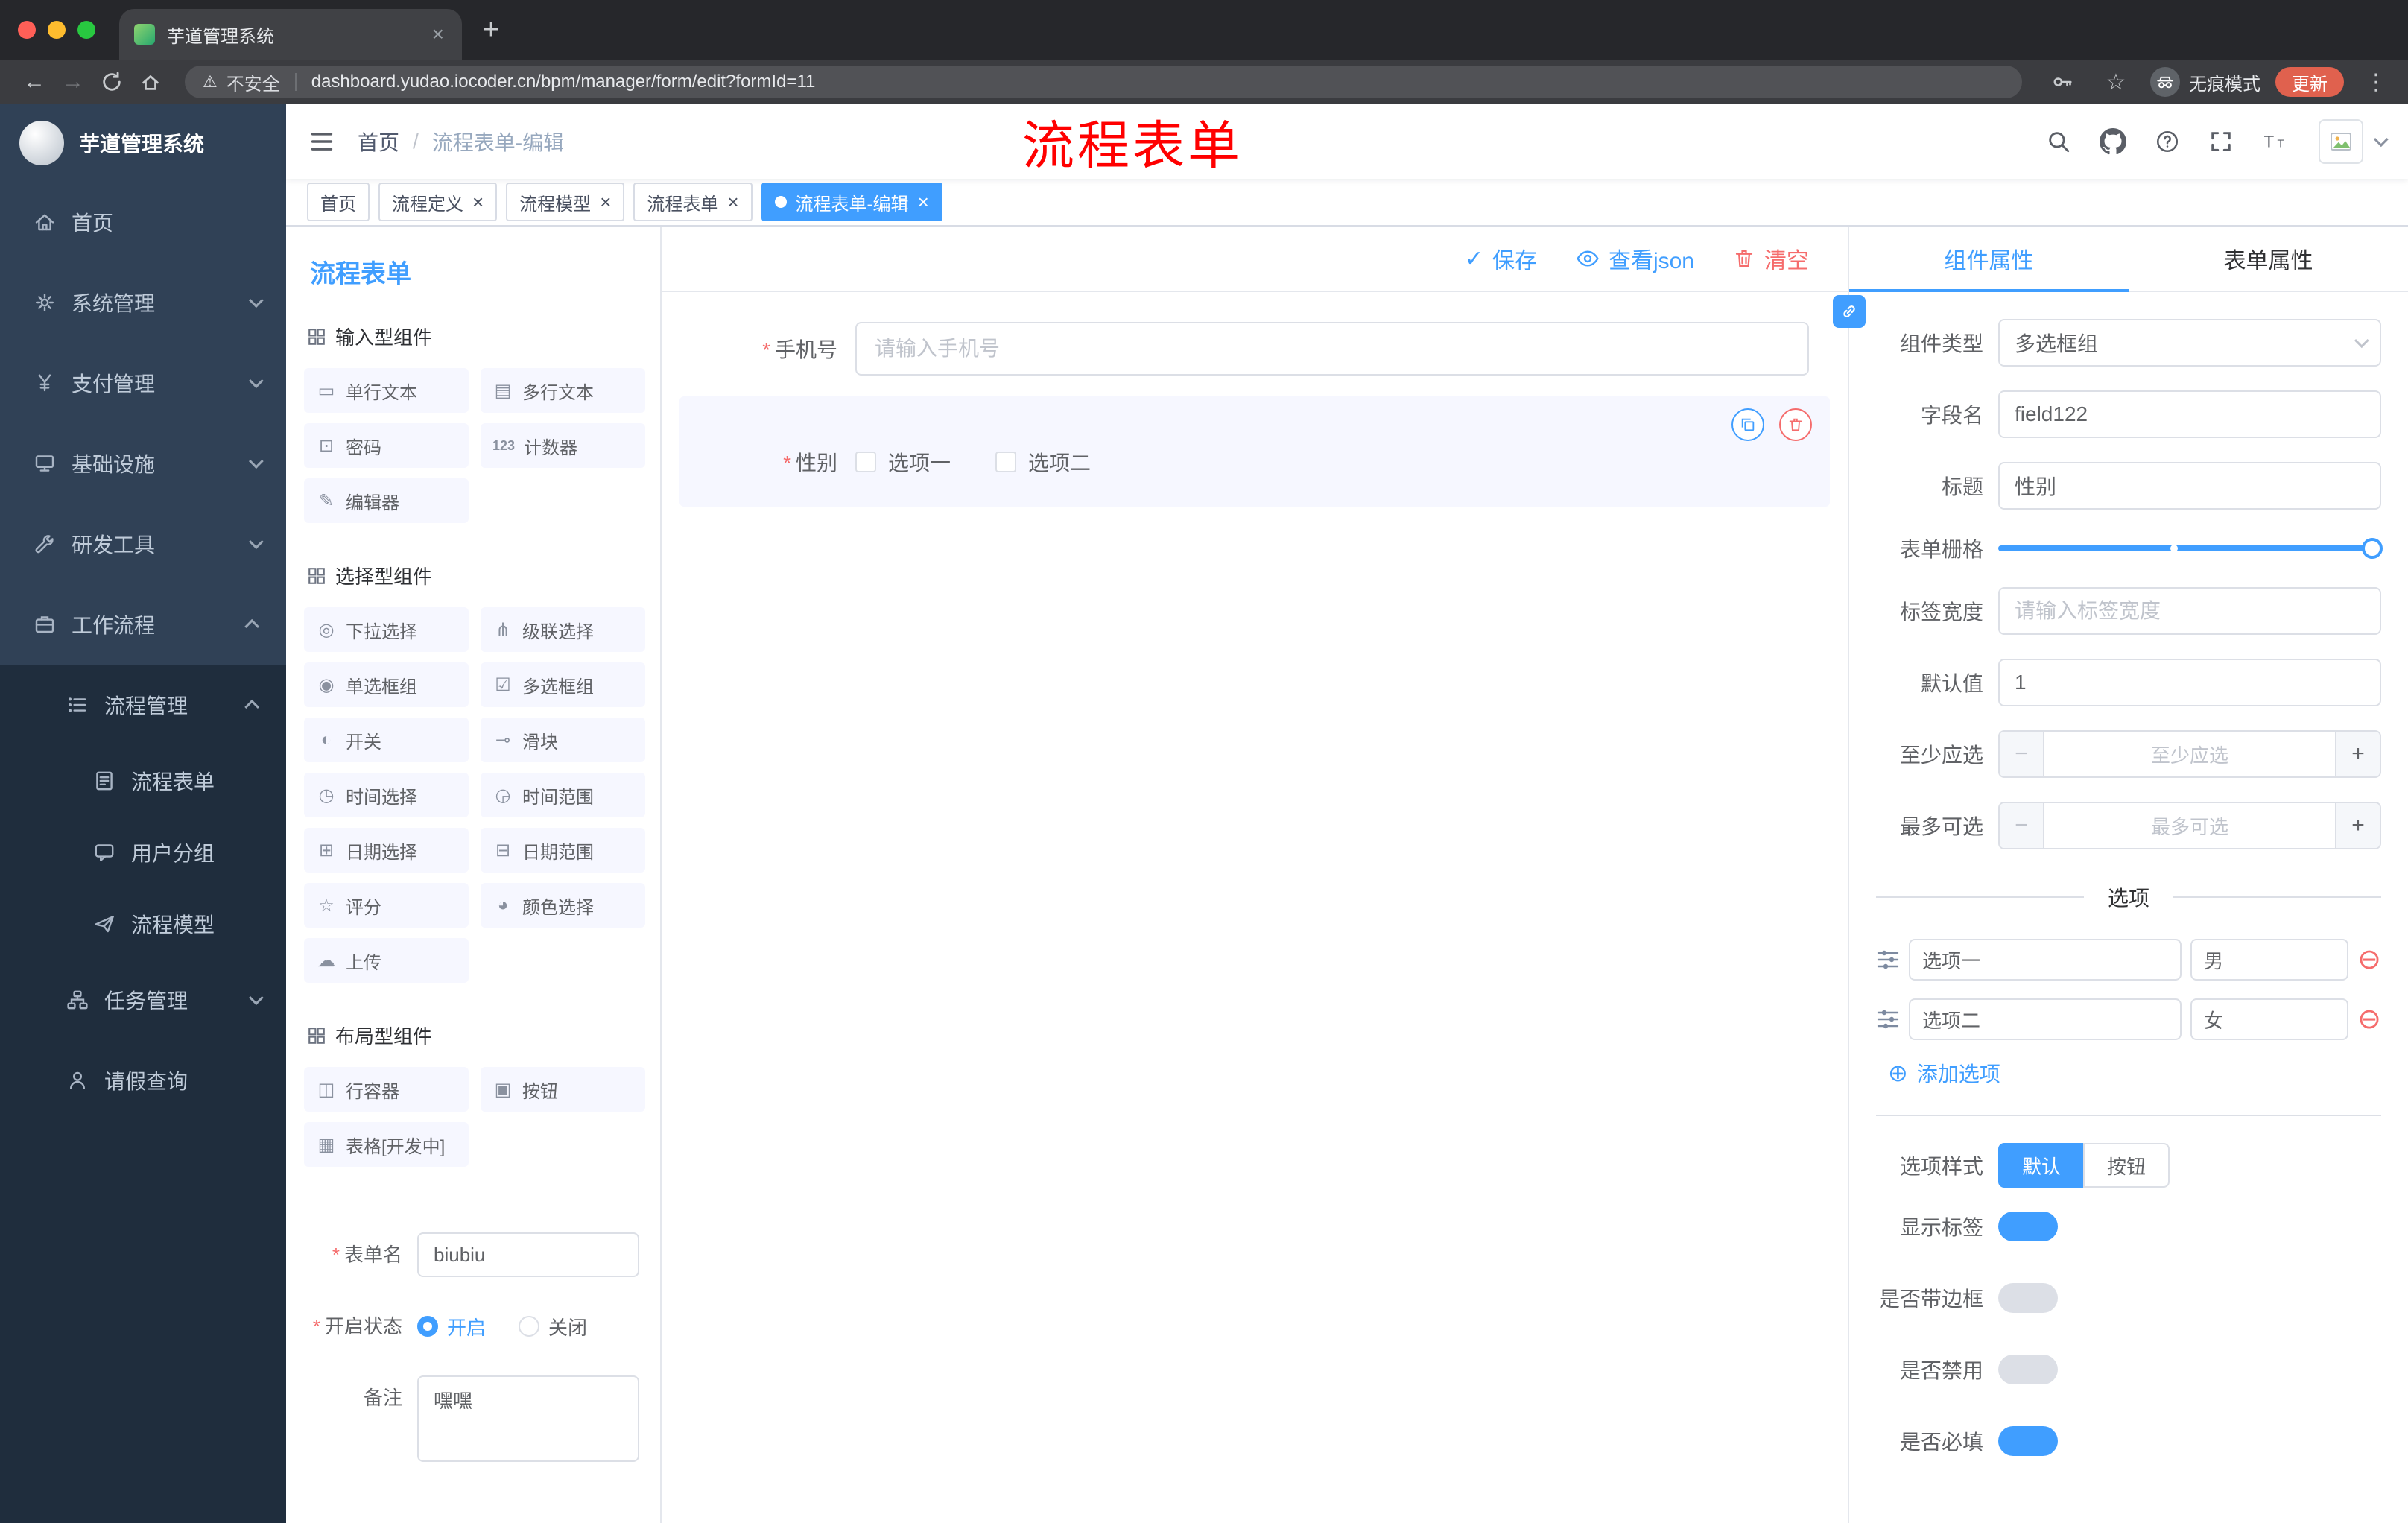  I want to click on bookmark-star-button: ☆, so click(2116, 82).